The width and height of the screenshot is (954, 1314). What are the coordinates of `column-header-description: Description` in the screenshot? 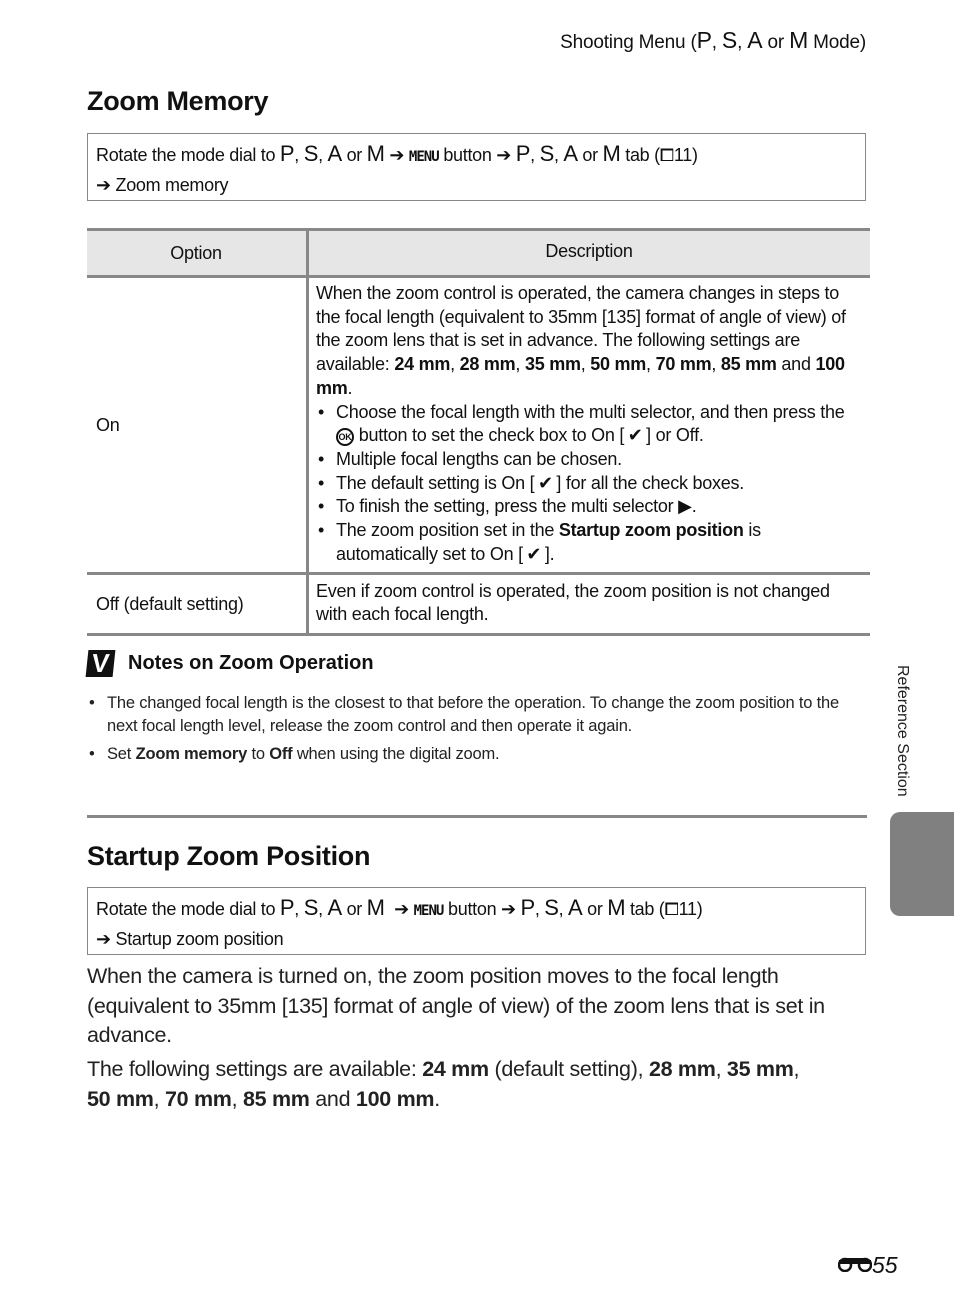 It's located at (588, 253).